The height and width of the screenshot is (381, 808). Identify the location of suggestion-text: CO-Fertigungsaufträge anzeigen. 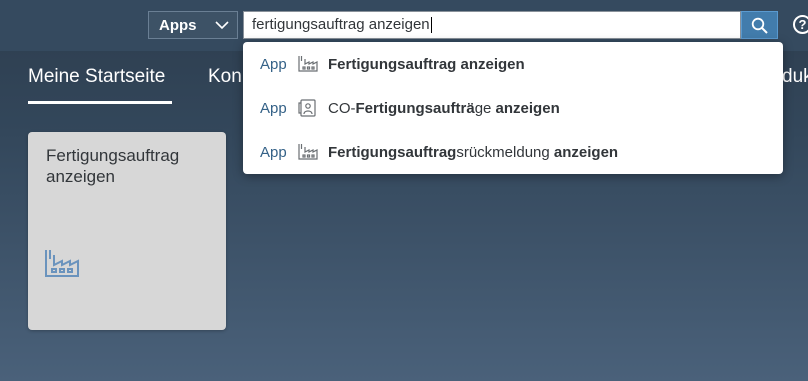
(444, 108).